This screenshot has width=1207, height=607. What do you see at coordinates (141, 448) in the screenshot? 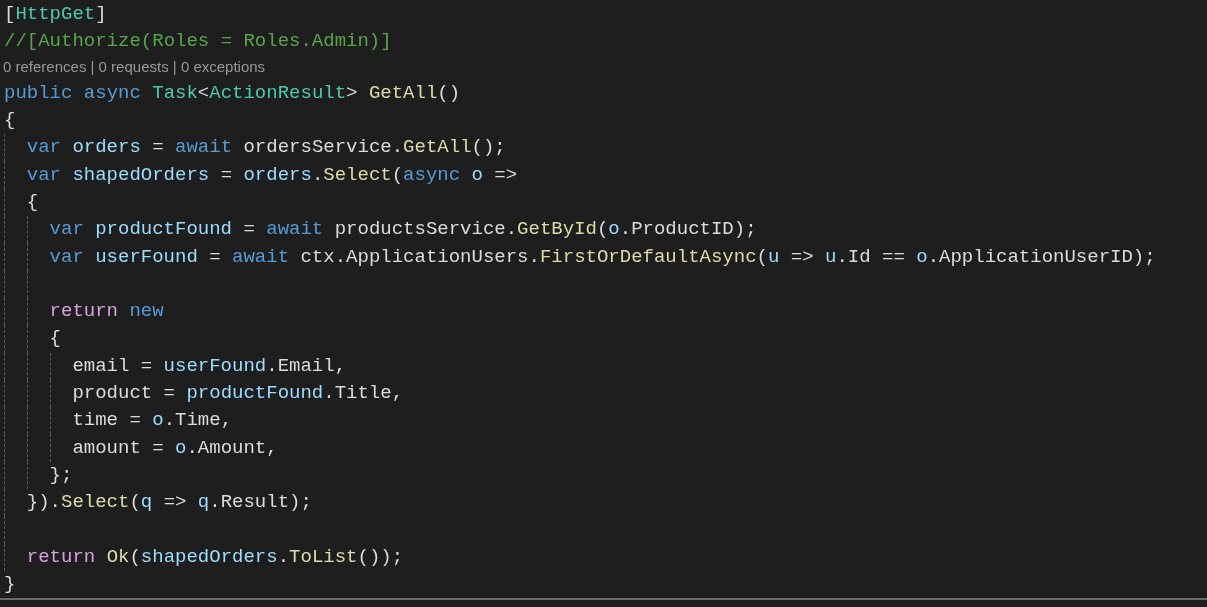
I see `code-line: amount = o.Amount,` at bounding box center [141, 448].